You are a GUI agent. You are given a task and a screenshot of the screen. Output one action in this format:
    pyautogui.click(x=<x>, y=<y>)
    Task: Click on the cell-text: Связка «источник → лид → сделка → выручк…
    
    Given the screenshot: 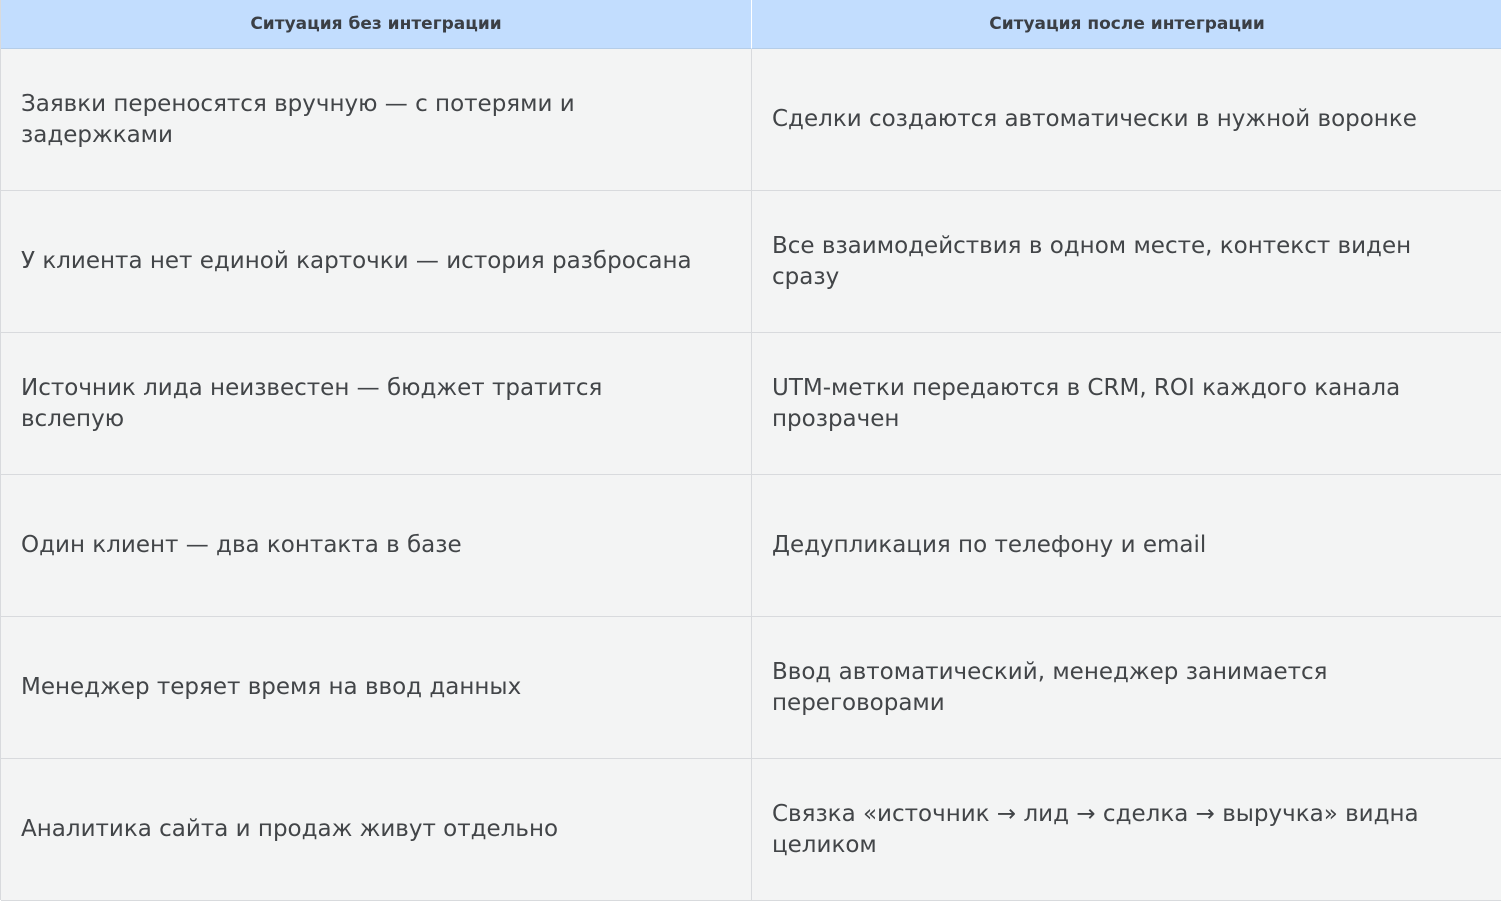 What is the action you would take?
    pyautogui.click(x=1095, y=829)
    